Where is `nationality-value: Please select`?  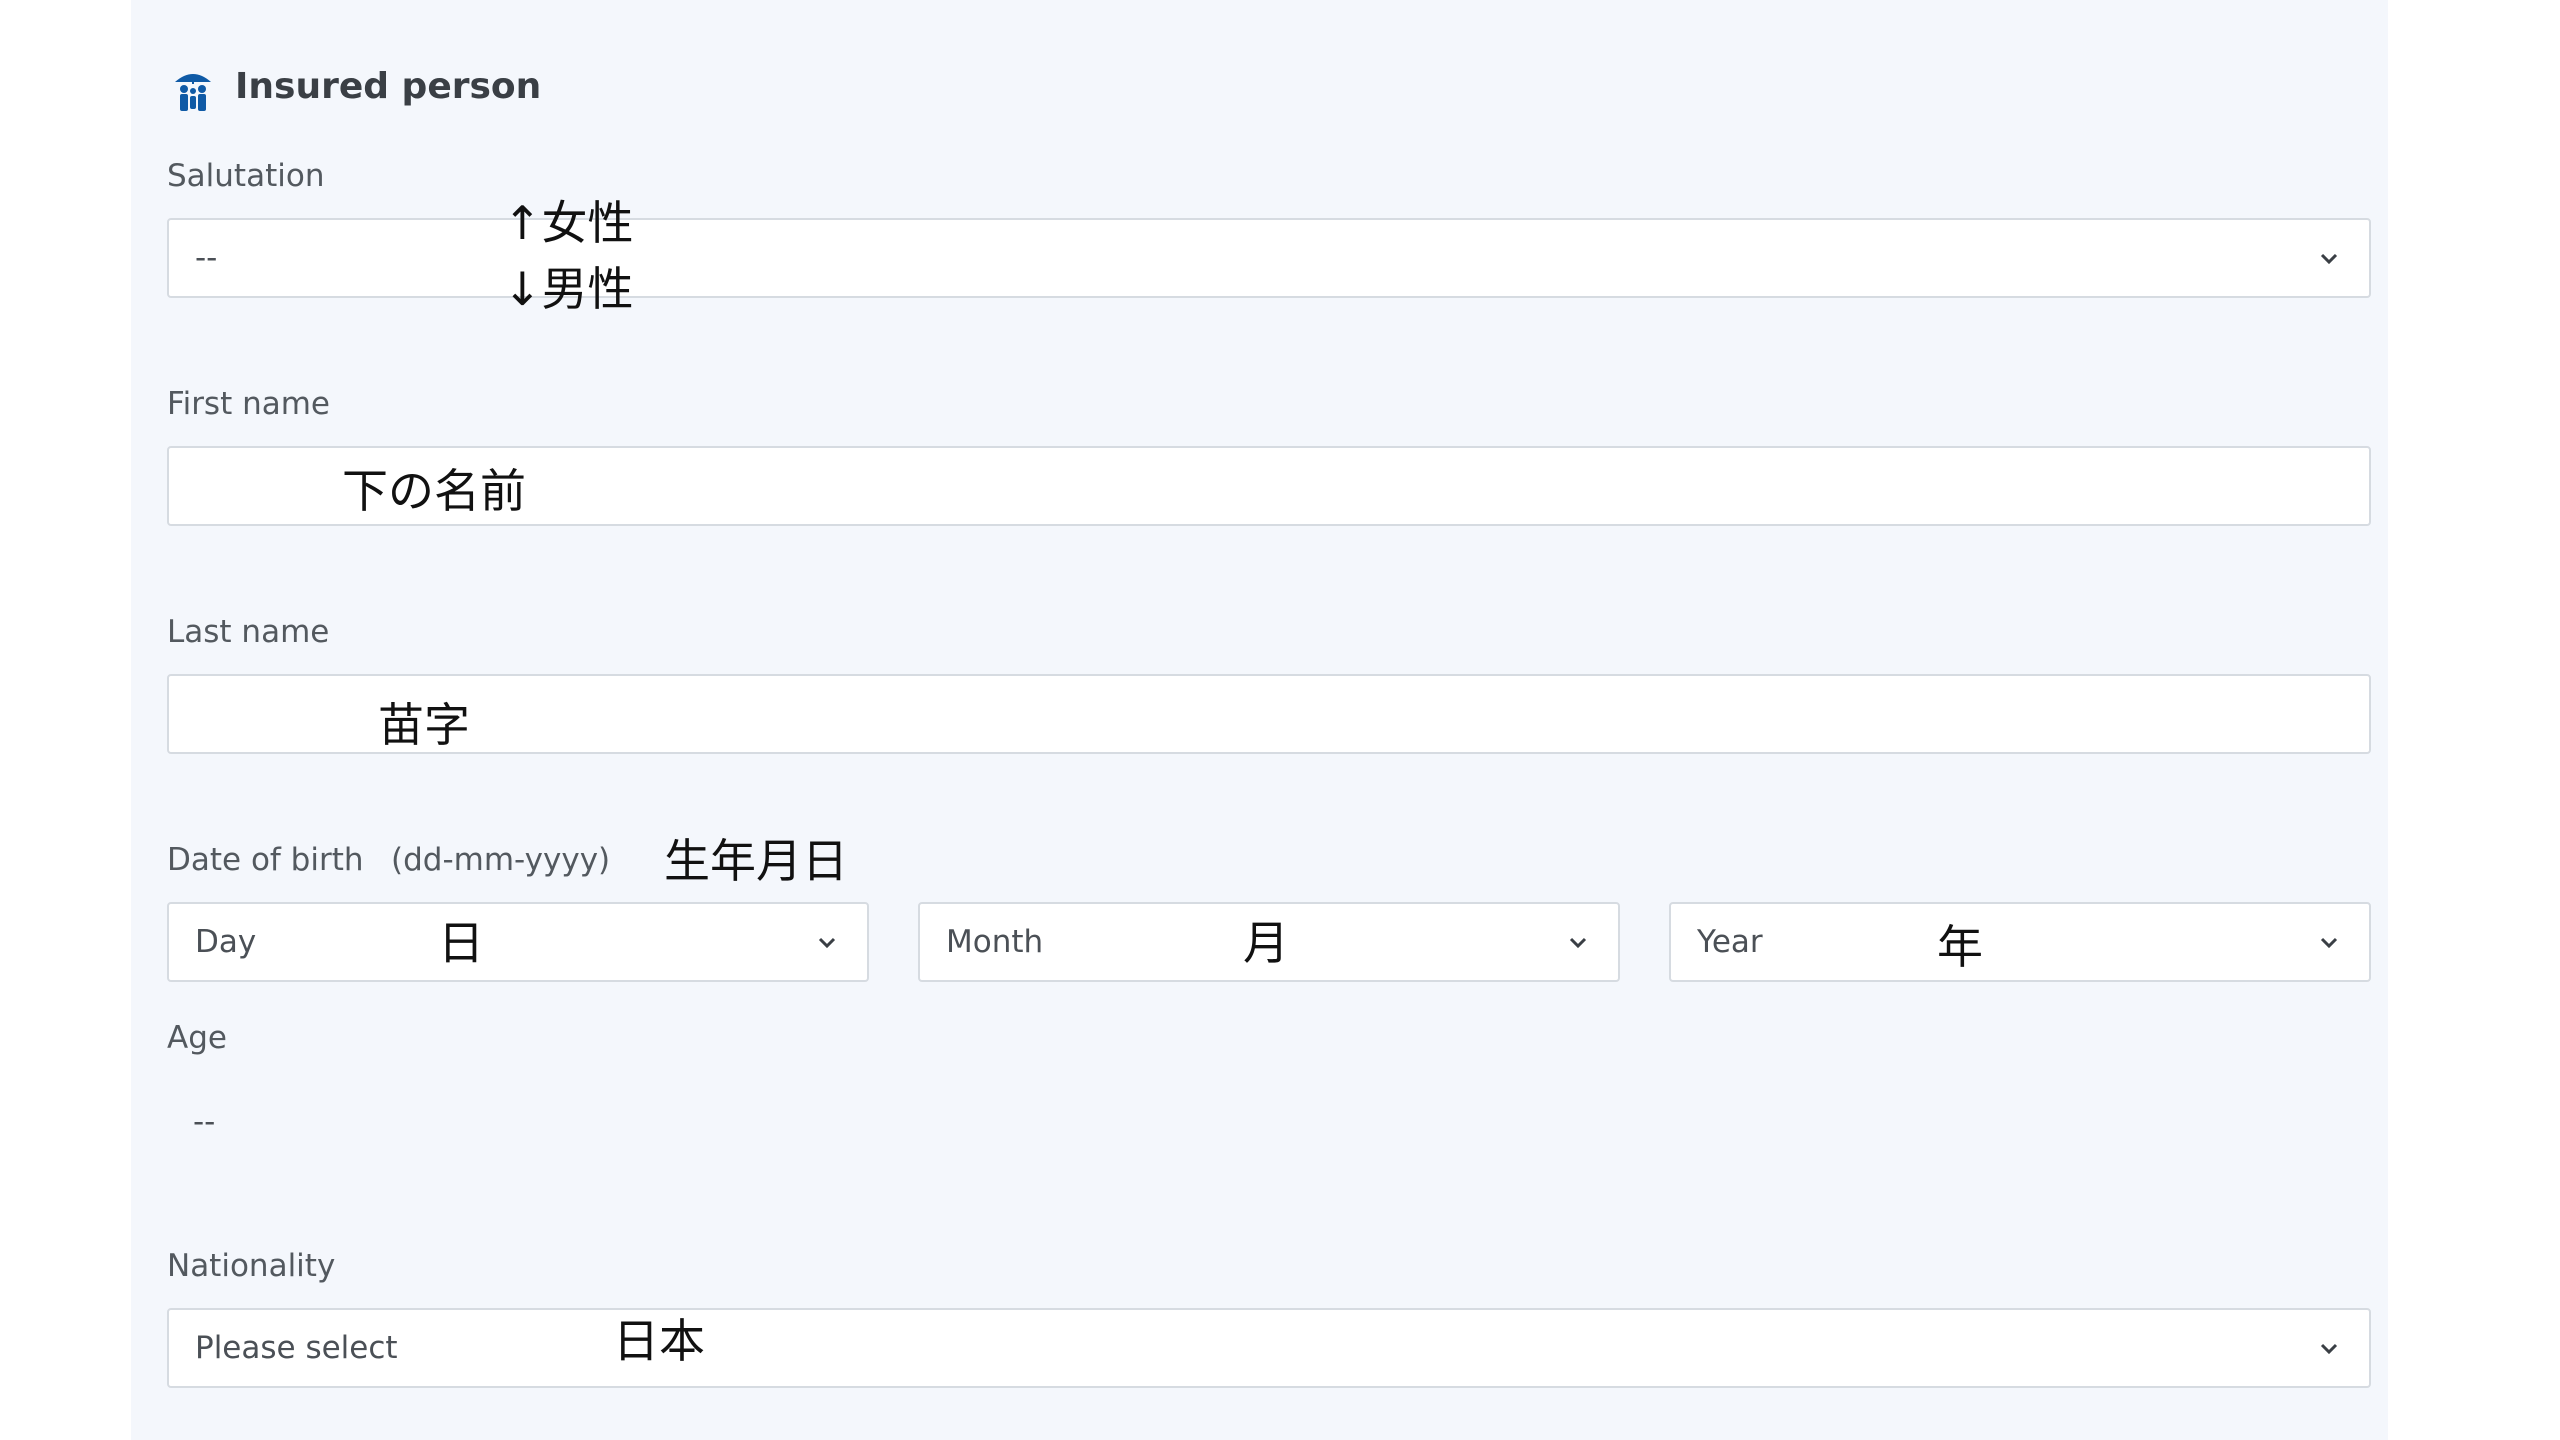
nationality-value: Please select is located at coordinates (296, 1348).